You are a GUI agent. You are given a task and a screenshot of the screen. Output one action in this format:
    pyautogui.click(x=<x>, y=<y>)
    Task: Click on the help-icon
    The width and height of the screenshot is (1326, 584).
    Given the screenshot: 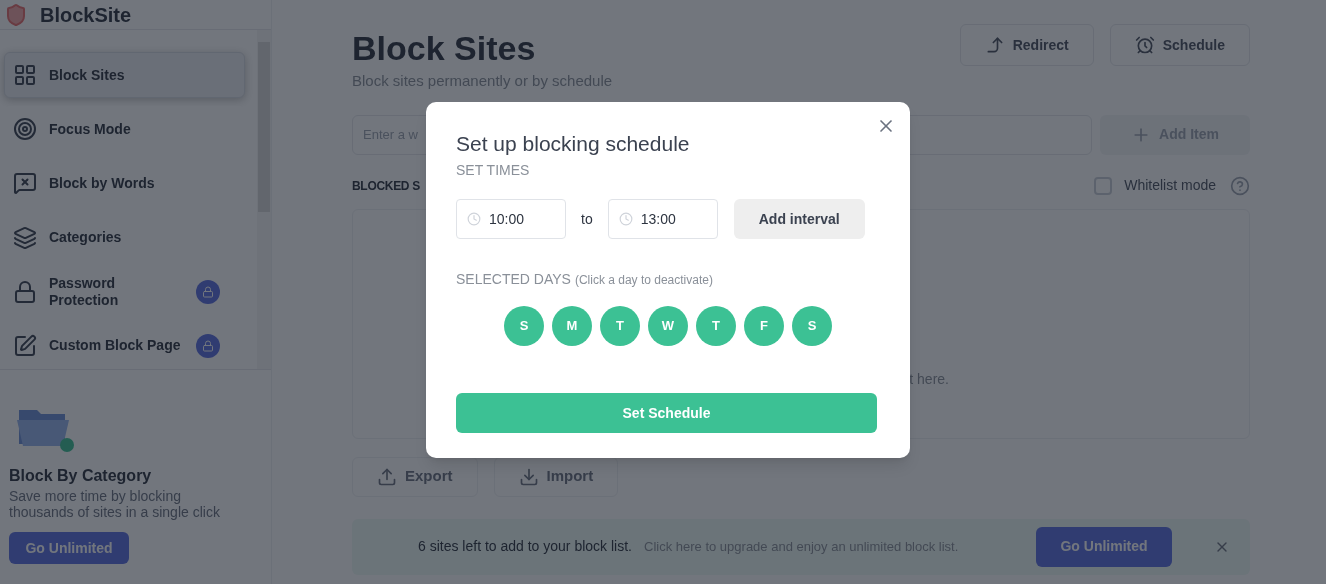 What is the action you would take?
    pyautogui.click(x=1240, y=185)
    